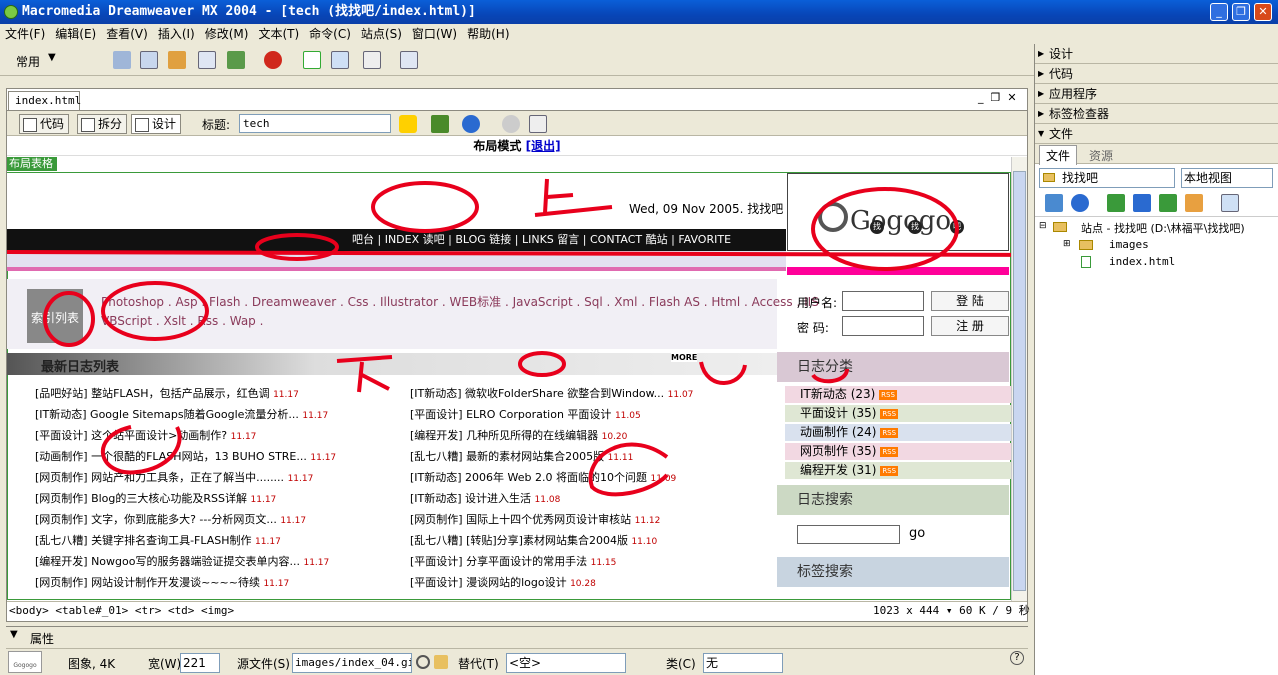 The image size is (1278, 675). I want to click on files-tabs: 文件 资源, so click(1156, 154).